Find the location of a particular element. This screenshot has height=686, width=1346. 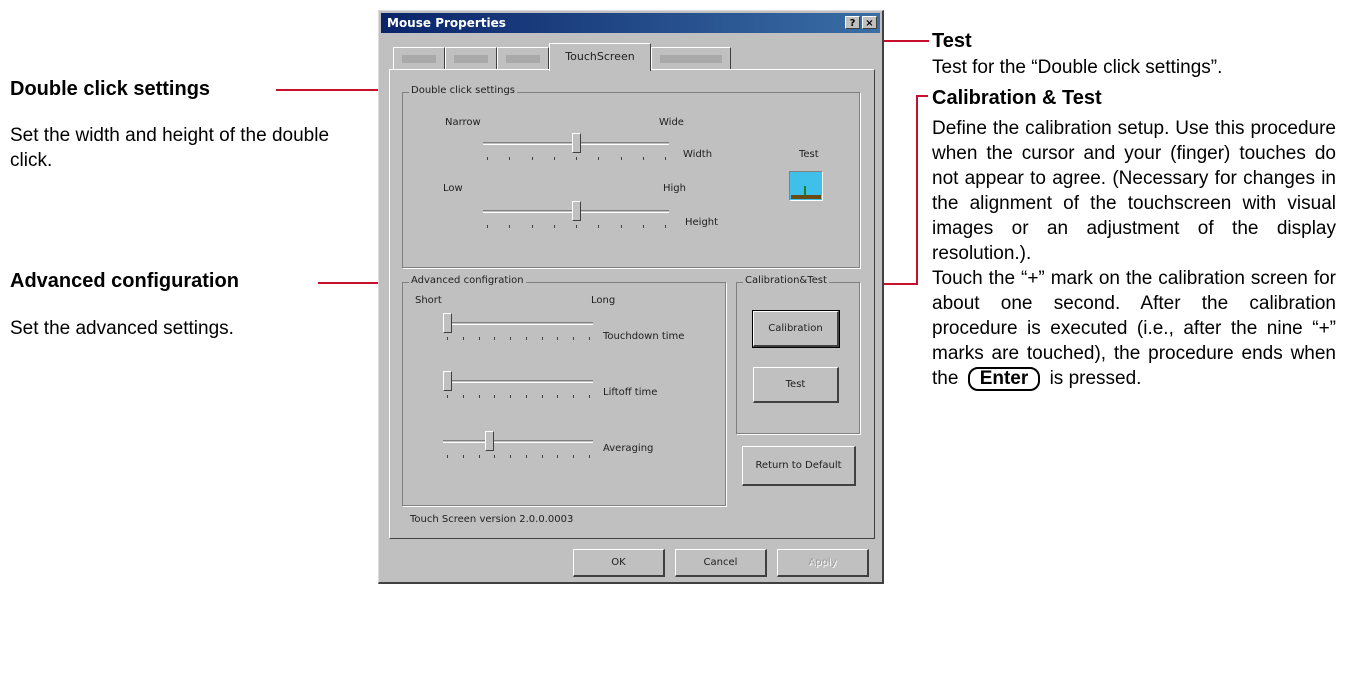

test-annotation-text: Test for the “Double click settings”. is located at coordinates (1077, 67).